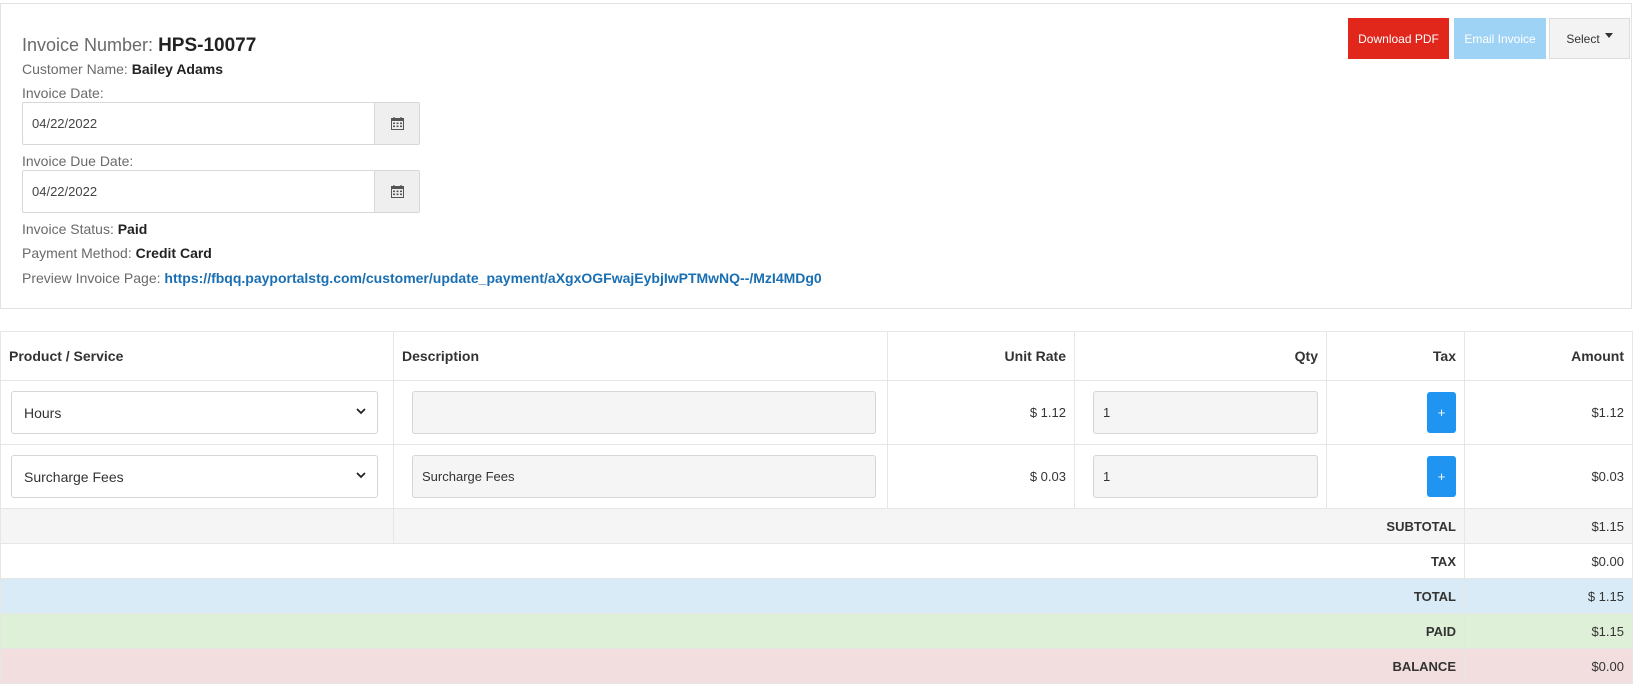  Describe the element at coordinates (132, 229) in the screenshot. I see `invoice-status: Paid` at that location.